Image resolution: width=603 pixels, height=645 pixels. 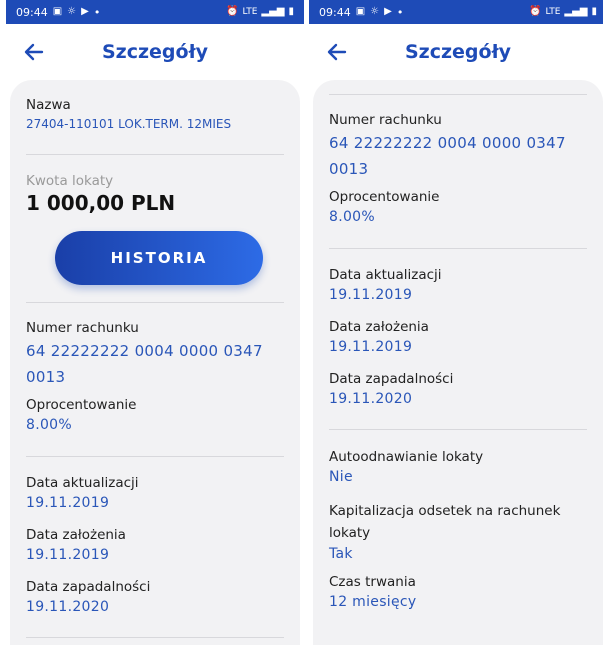 What do you see at coordinates (159, 258) in the screenshot?
I see `history-button: HISTORIA` at bounding box center [159, 258].